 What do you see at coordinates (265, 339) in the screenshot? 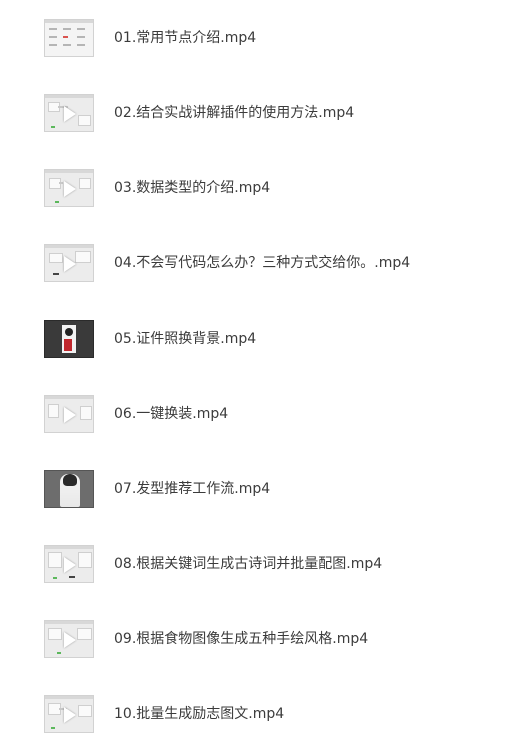
I see `file-row: 05.证件照换背景.mp4` at bounding box center [265, 339].